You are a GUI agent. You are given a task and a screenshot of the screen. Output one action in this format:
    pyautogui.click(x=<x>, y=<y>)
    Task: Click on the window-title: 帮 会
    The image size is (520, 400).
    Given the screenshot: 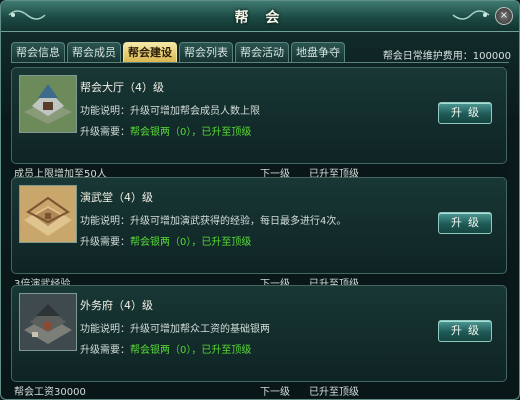 What is the action you would take?
    pyautogui.click(x=260, y=18)
    